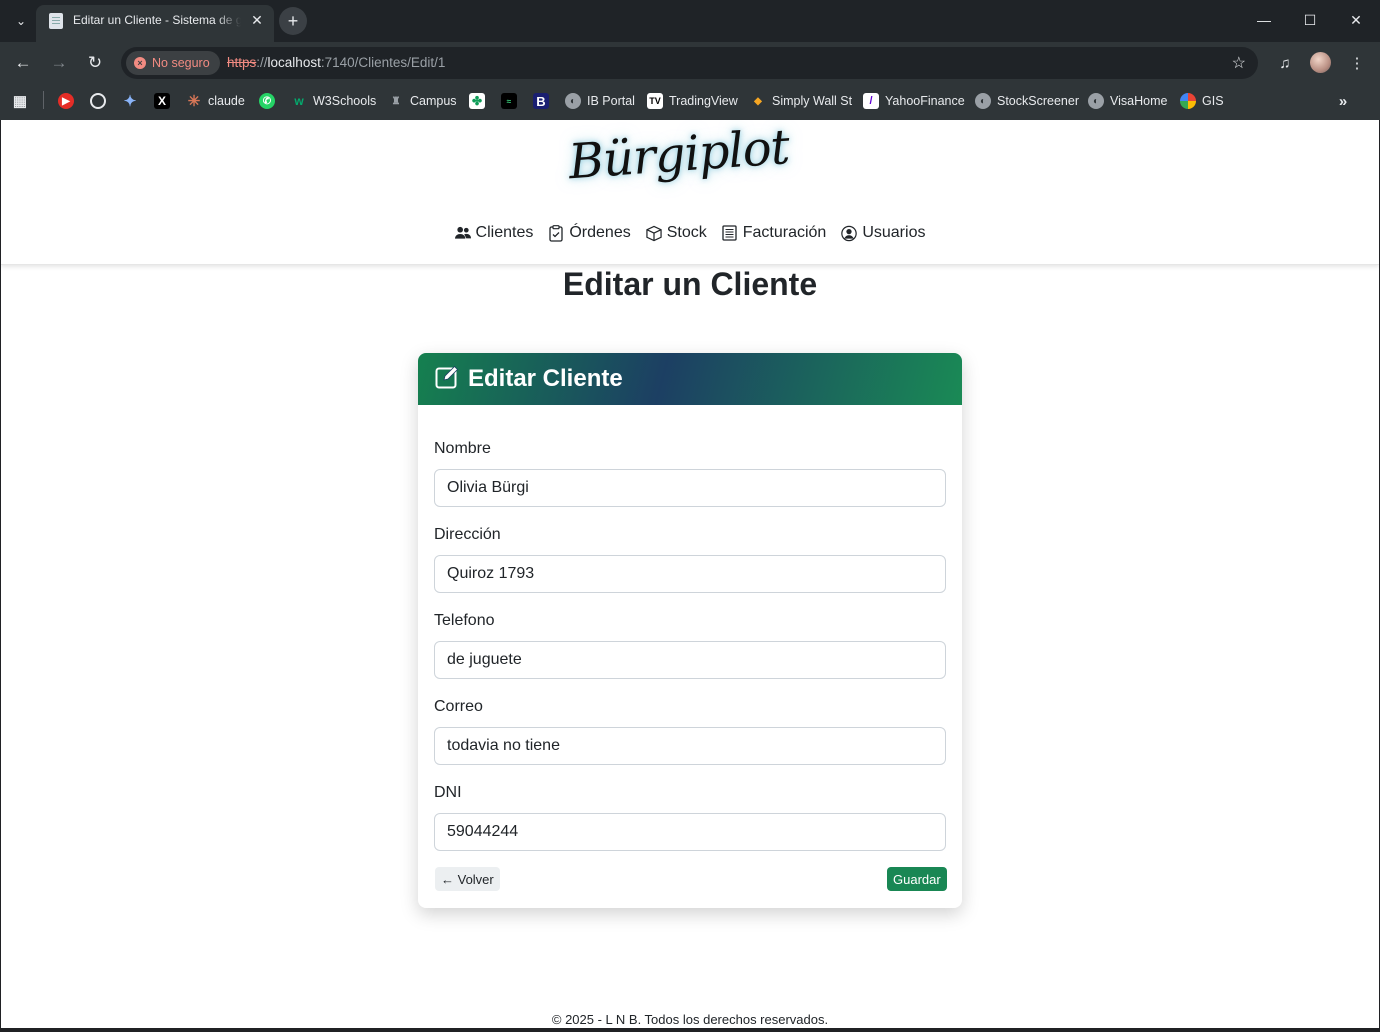 The image size is (1380, 1032). I want to click on bookmark-gemini: ✦, so click(130, 101).